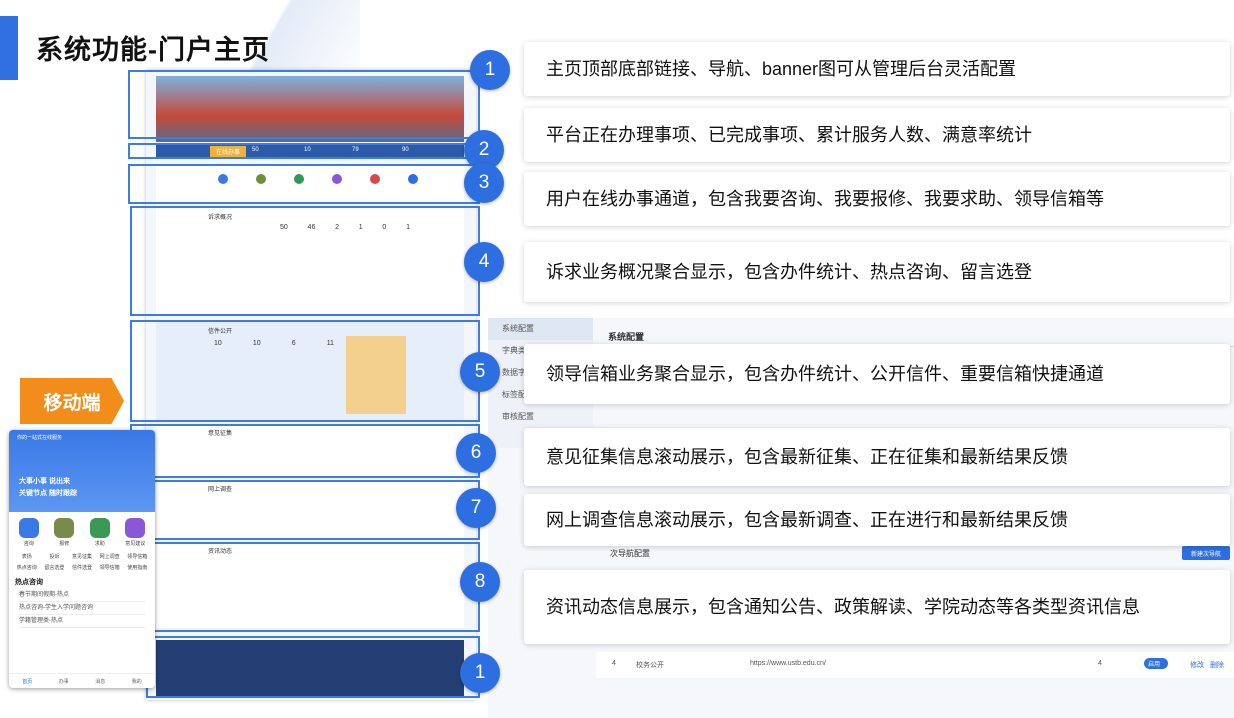  What do you see at coordinates (29, 582) in the screenshot?
I see `hot-title: 热点咨询` at bounding box center [29, 582].